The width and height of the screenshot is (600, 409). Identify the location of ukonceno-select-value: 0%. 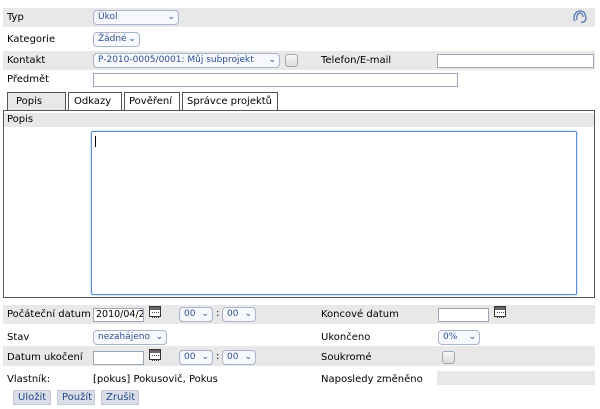
(450, 337).